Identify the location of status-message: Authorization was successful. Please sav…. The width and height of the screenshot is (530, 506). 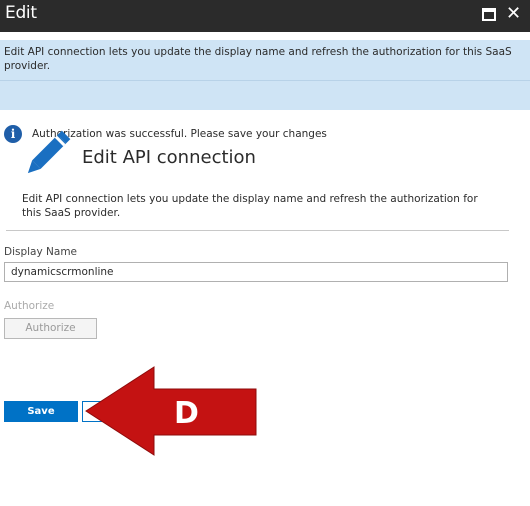
(179, 134).